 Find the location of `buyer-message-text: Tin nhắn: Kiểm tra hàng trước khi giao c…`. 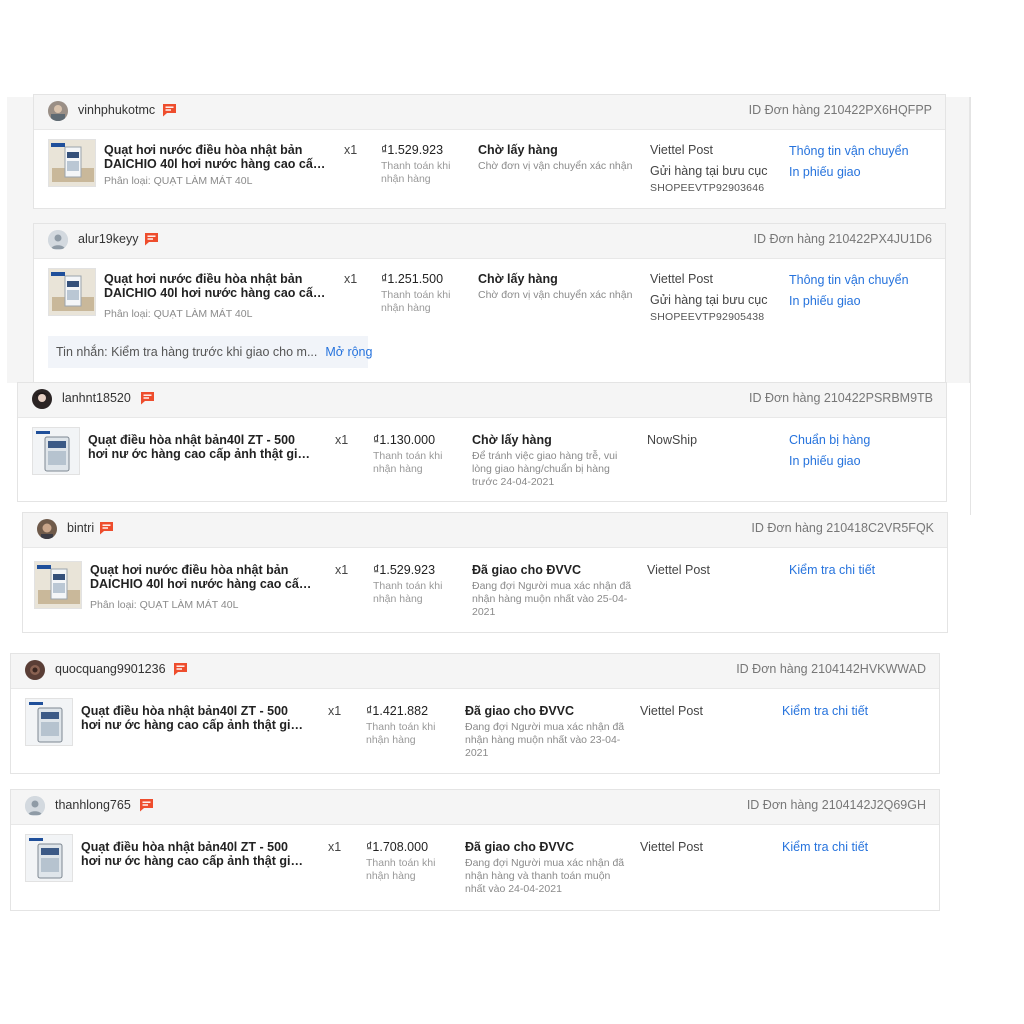

buyer-message-text: Tin nhắn: Kiểm tra hàng trước khi giao c… is located at coordinates (187, 352).